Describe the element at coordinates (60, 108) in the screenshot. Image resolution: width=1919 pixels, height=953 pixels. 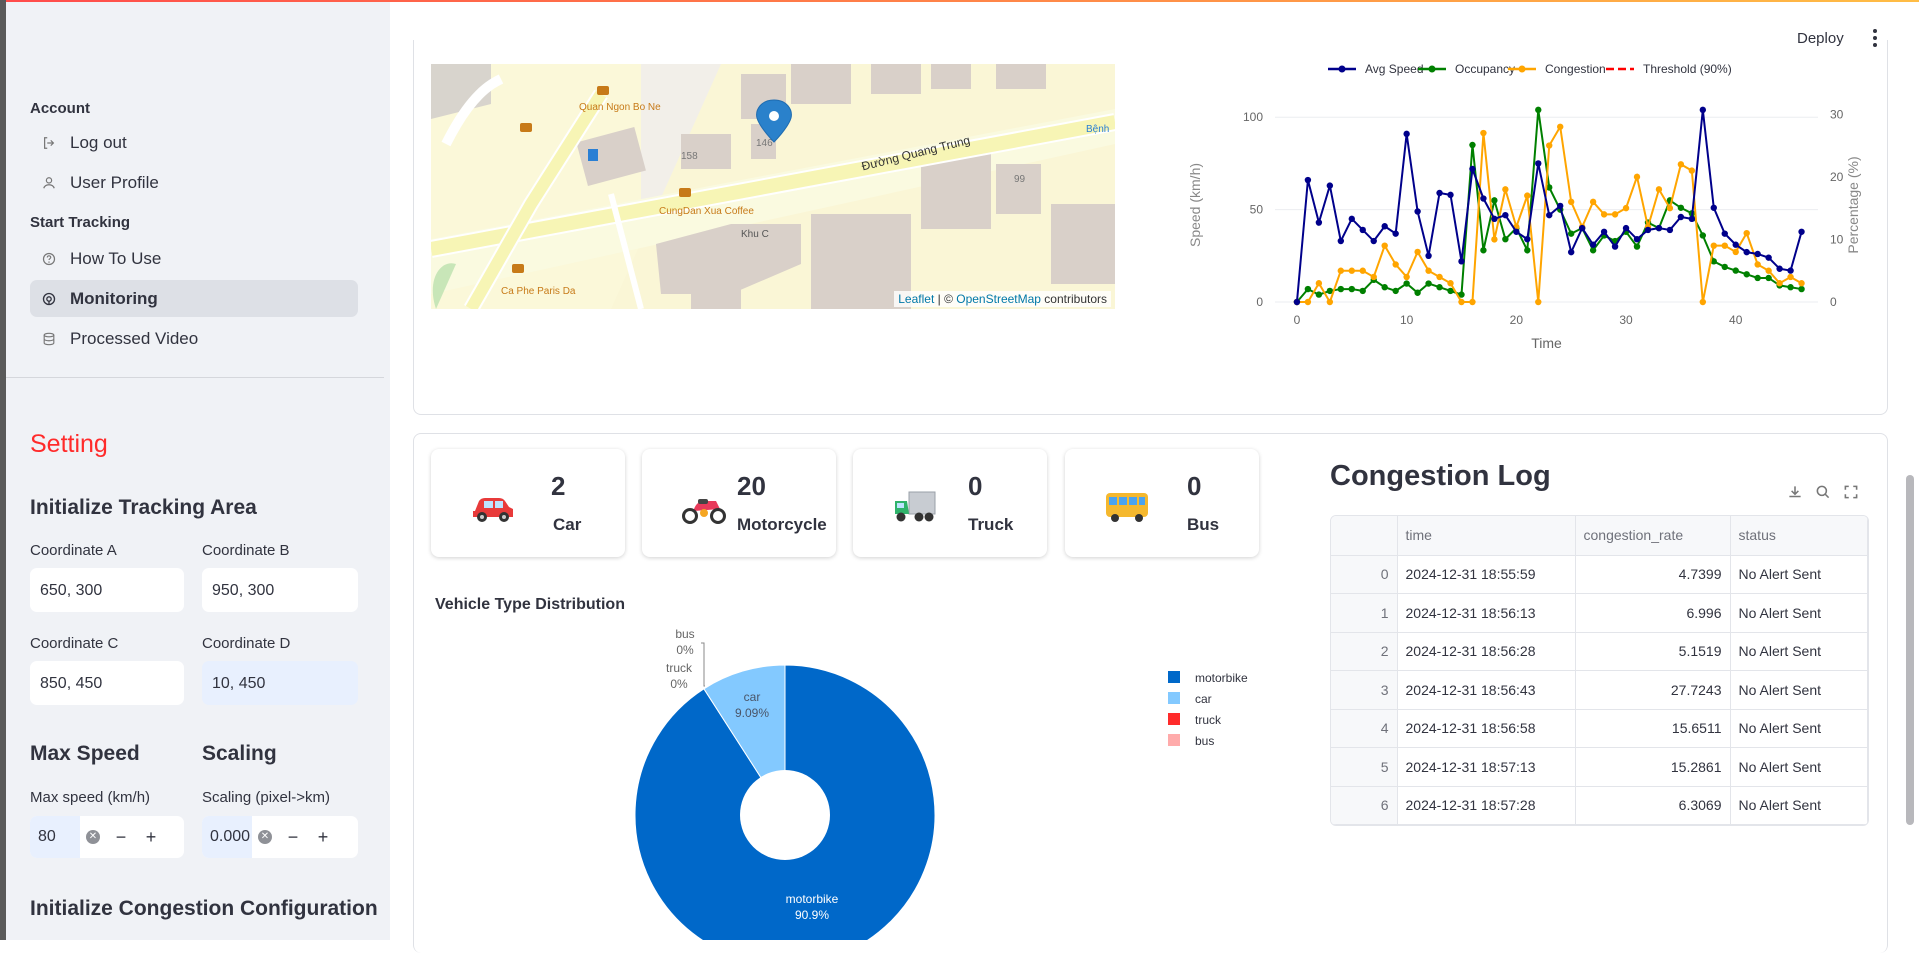
I see `account-section-title: Account` at that location.